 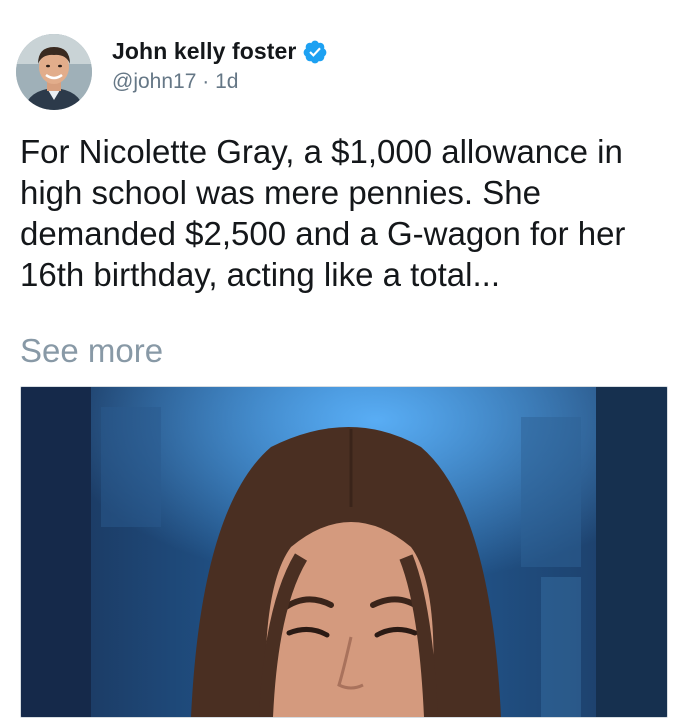 I want to click on author-name-row: John kelly foster, so click(x=220, y=51).